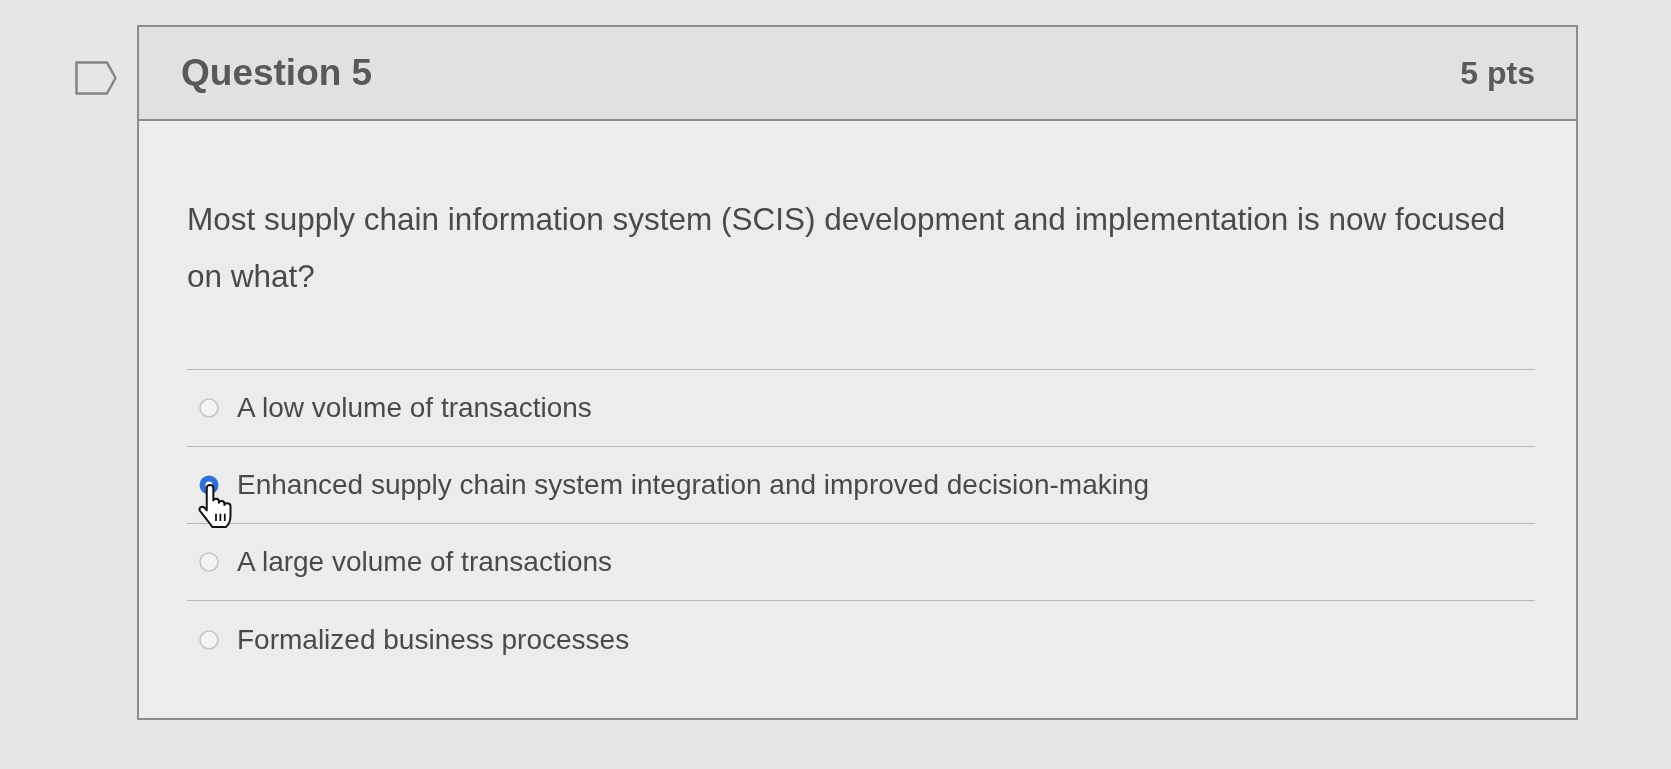  What do you see at coordinates (215, 506) in the screenshot?
I see `hand-pointer-icon` at bounding box center [215, 506].